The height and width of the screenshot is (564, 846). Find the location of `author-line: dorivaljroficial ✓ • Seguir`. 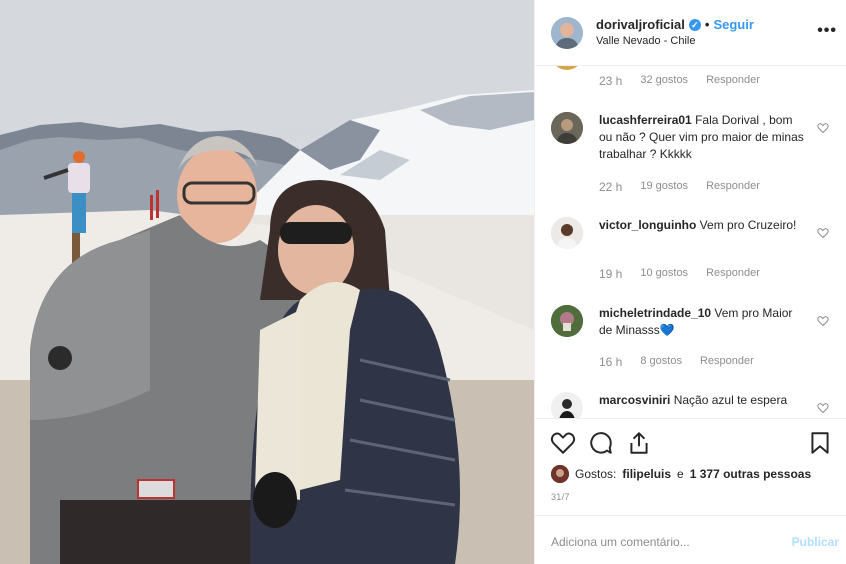

author-line: dorivaljroficial ✓ • Seguir is located at coordinates (675, 24).